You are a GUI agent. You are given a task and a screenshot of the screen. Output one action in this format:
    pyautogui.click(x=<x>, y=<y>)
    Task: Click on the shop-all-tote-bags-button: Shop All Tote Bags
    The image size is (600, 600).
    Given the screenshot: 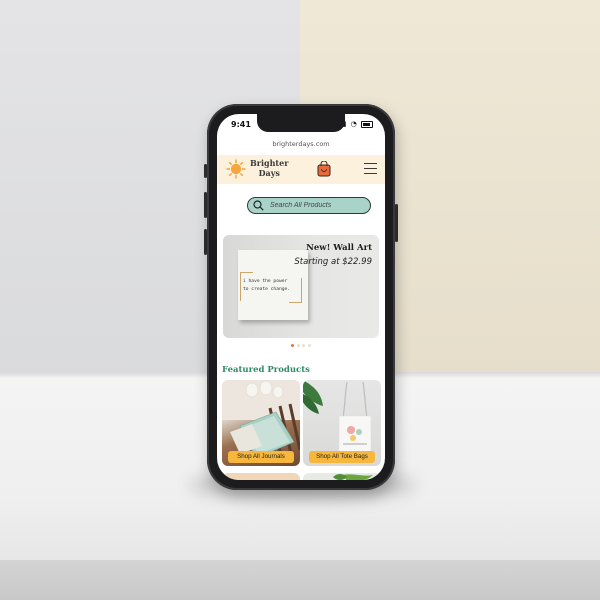 What is the action you would take?
    pyautogui.click(x=342, y=457)
    